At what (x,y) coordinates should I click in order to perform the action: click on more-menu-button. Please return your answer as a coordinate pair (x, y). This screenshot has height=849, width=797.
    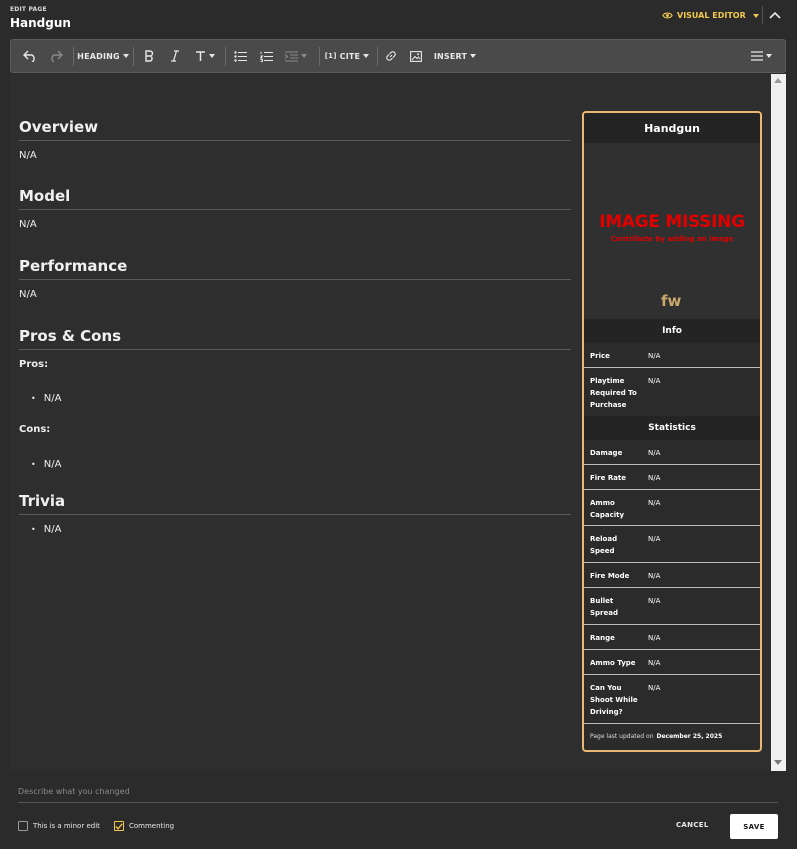
    Looking at the image, I should click on (761, 56).